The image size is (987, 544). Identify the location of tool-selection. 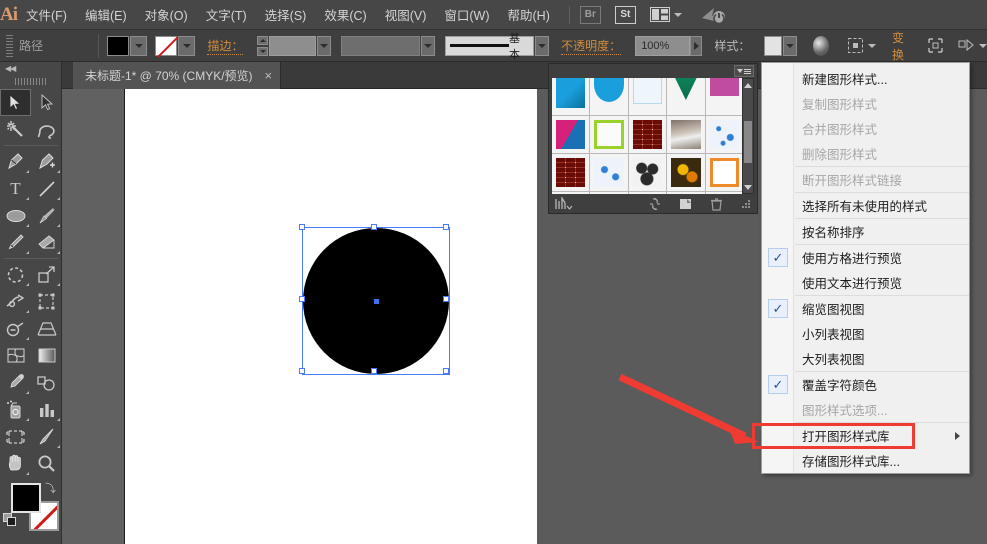
(15, 102).